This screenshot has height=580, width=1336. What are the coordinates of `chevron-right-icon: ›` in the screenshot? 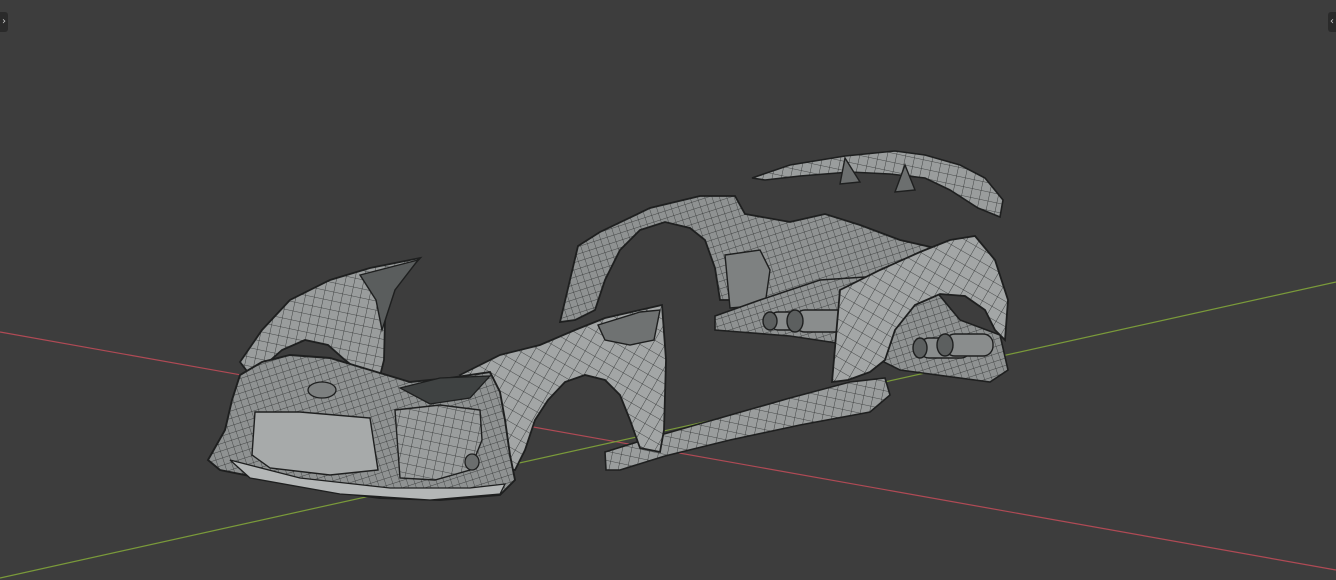 It's located at (4, 21).